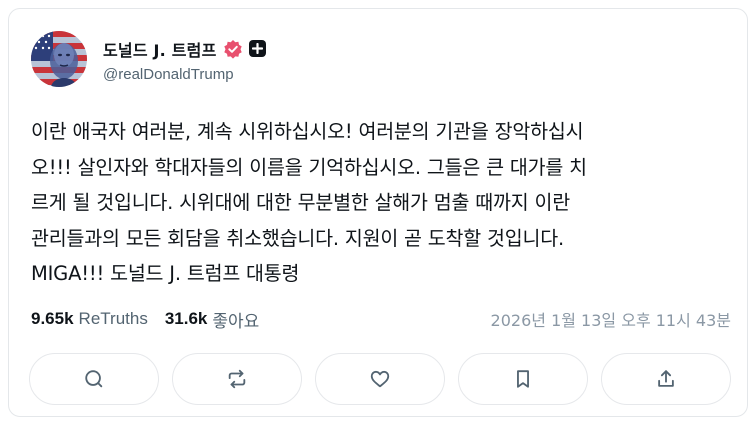 The height and width of the screenshot is (425, 756). What do you see at coordinates (184, 74) in the screenshot?
I see `author-handle: @realDonaldTrump` at bounding box center [184, 74].